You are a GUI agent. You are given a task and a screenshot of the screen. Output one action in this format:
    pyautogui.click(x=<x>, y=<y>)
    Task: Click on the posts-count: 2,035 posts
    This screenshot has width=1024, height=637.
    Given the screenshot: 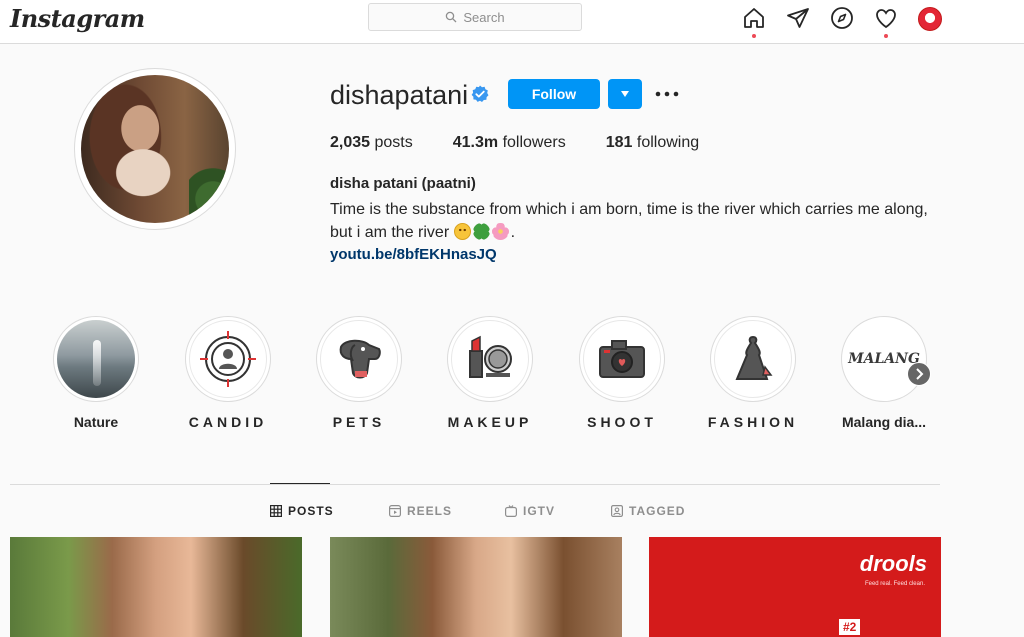 What is the action you would take?
    pyautogui.click(x=371, y=142)
    